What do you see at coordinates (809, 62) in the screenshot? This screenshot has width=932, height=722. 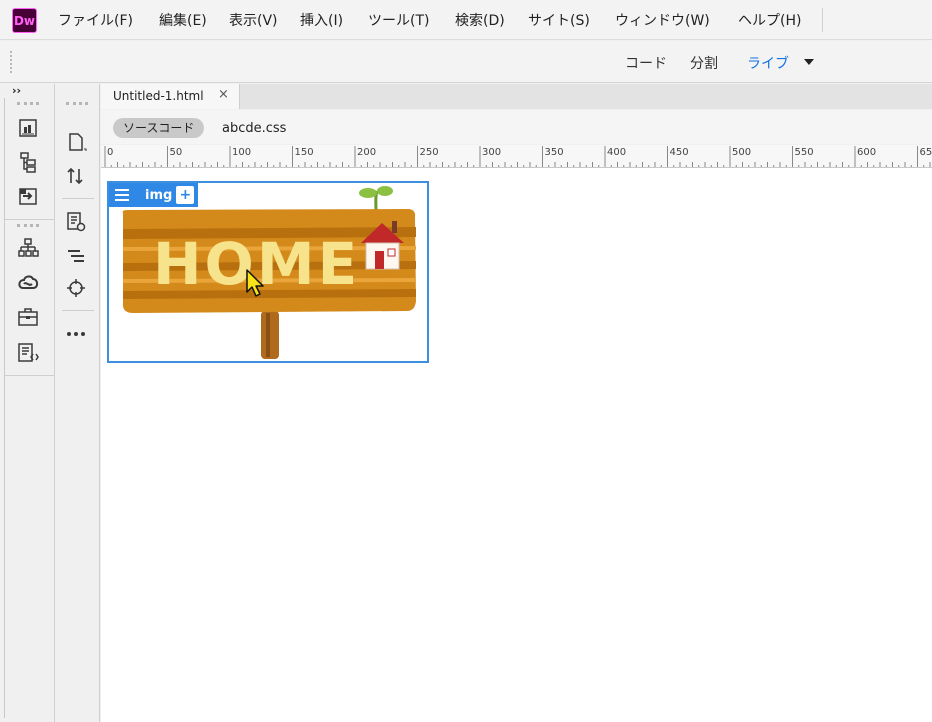 I see `view-dropdown-caret-icon` at bounding box center [809, 62].